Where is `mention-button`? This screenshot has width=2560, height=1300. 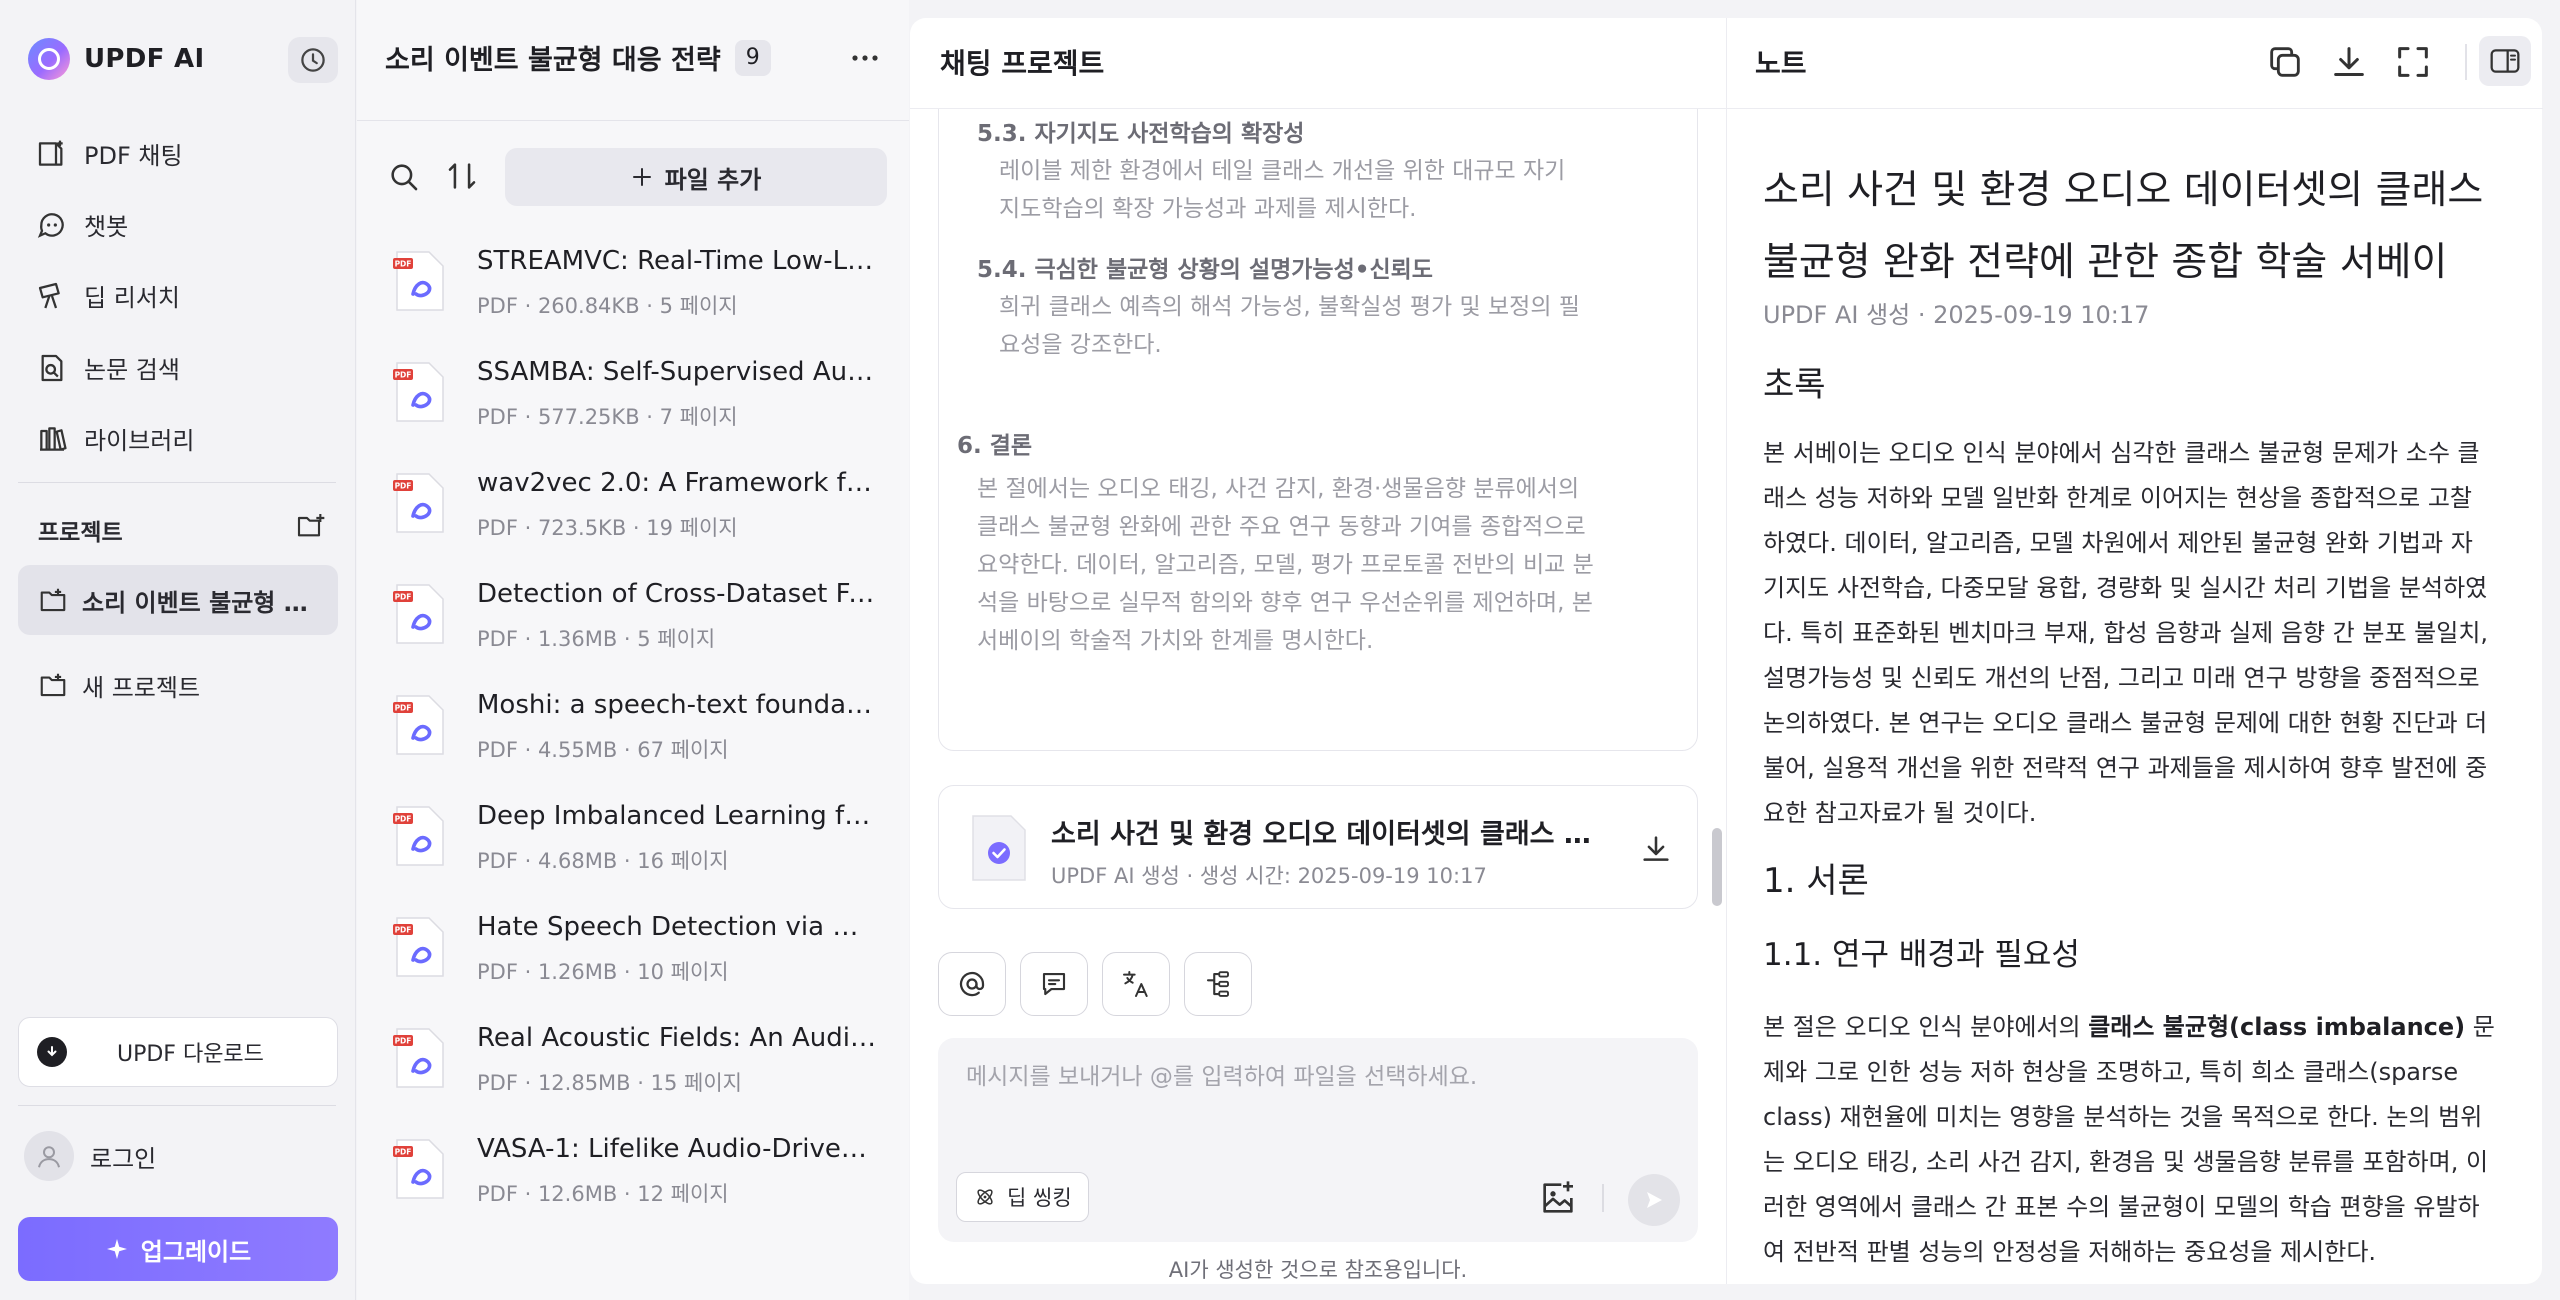 mention-button is located at coordinates (972, 984).